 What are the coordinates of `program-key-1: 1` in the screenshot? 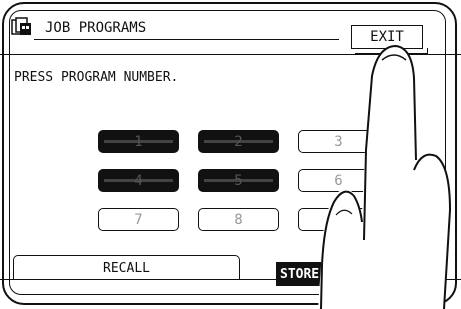 It's located at (138, 141).